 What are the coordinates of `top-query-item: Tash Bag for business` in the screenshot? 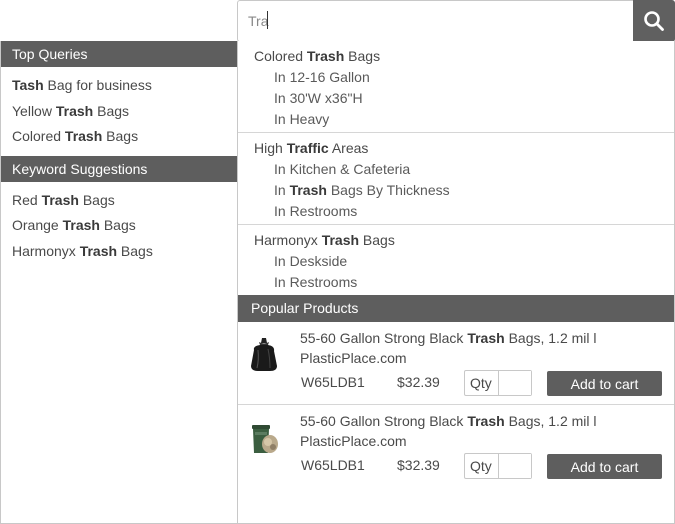 It's located at (119, 86).